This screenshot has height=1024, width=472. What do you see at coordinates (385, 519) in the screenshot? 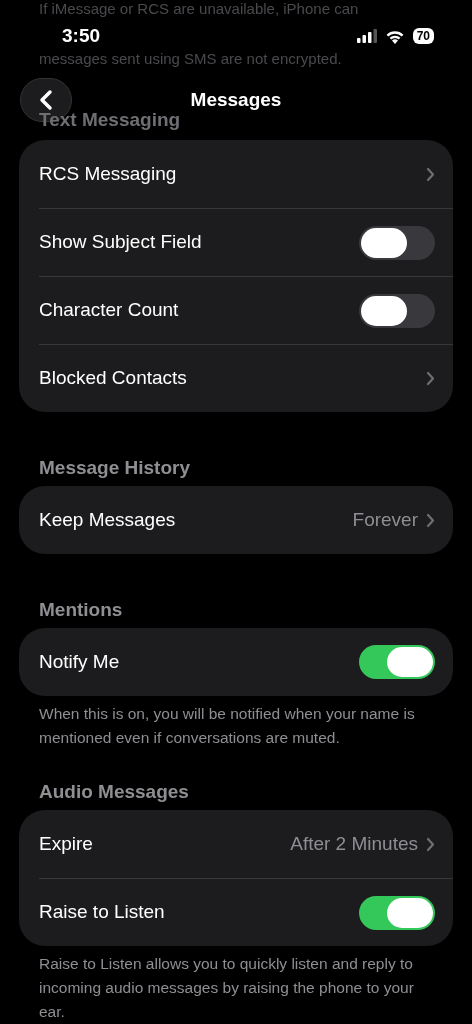
I see `row-value: Forever` at bounding box center [385, 519].